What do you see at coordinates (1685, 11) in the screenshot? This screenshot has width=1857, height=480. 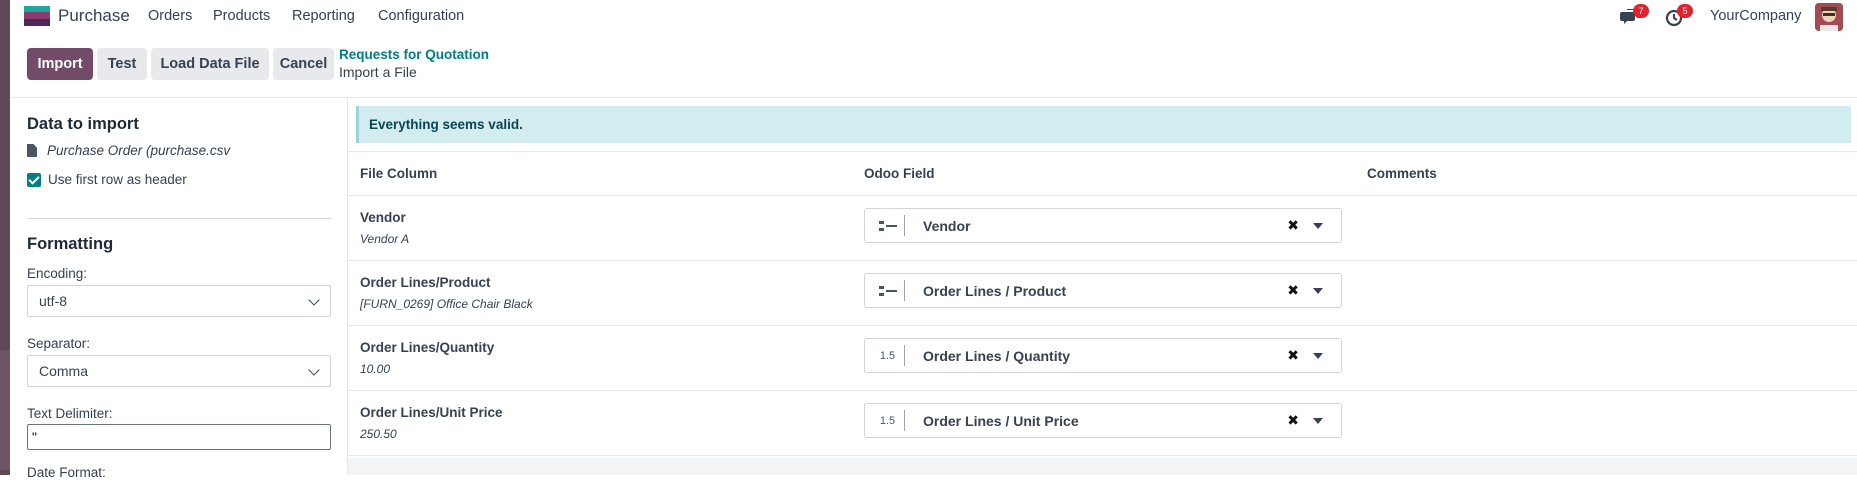 I see `activity-badge: 5` at bounding box center [1685, 11].